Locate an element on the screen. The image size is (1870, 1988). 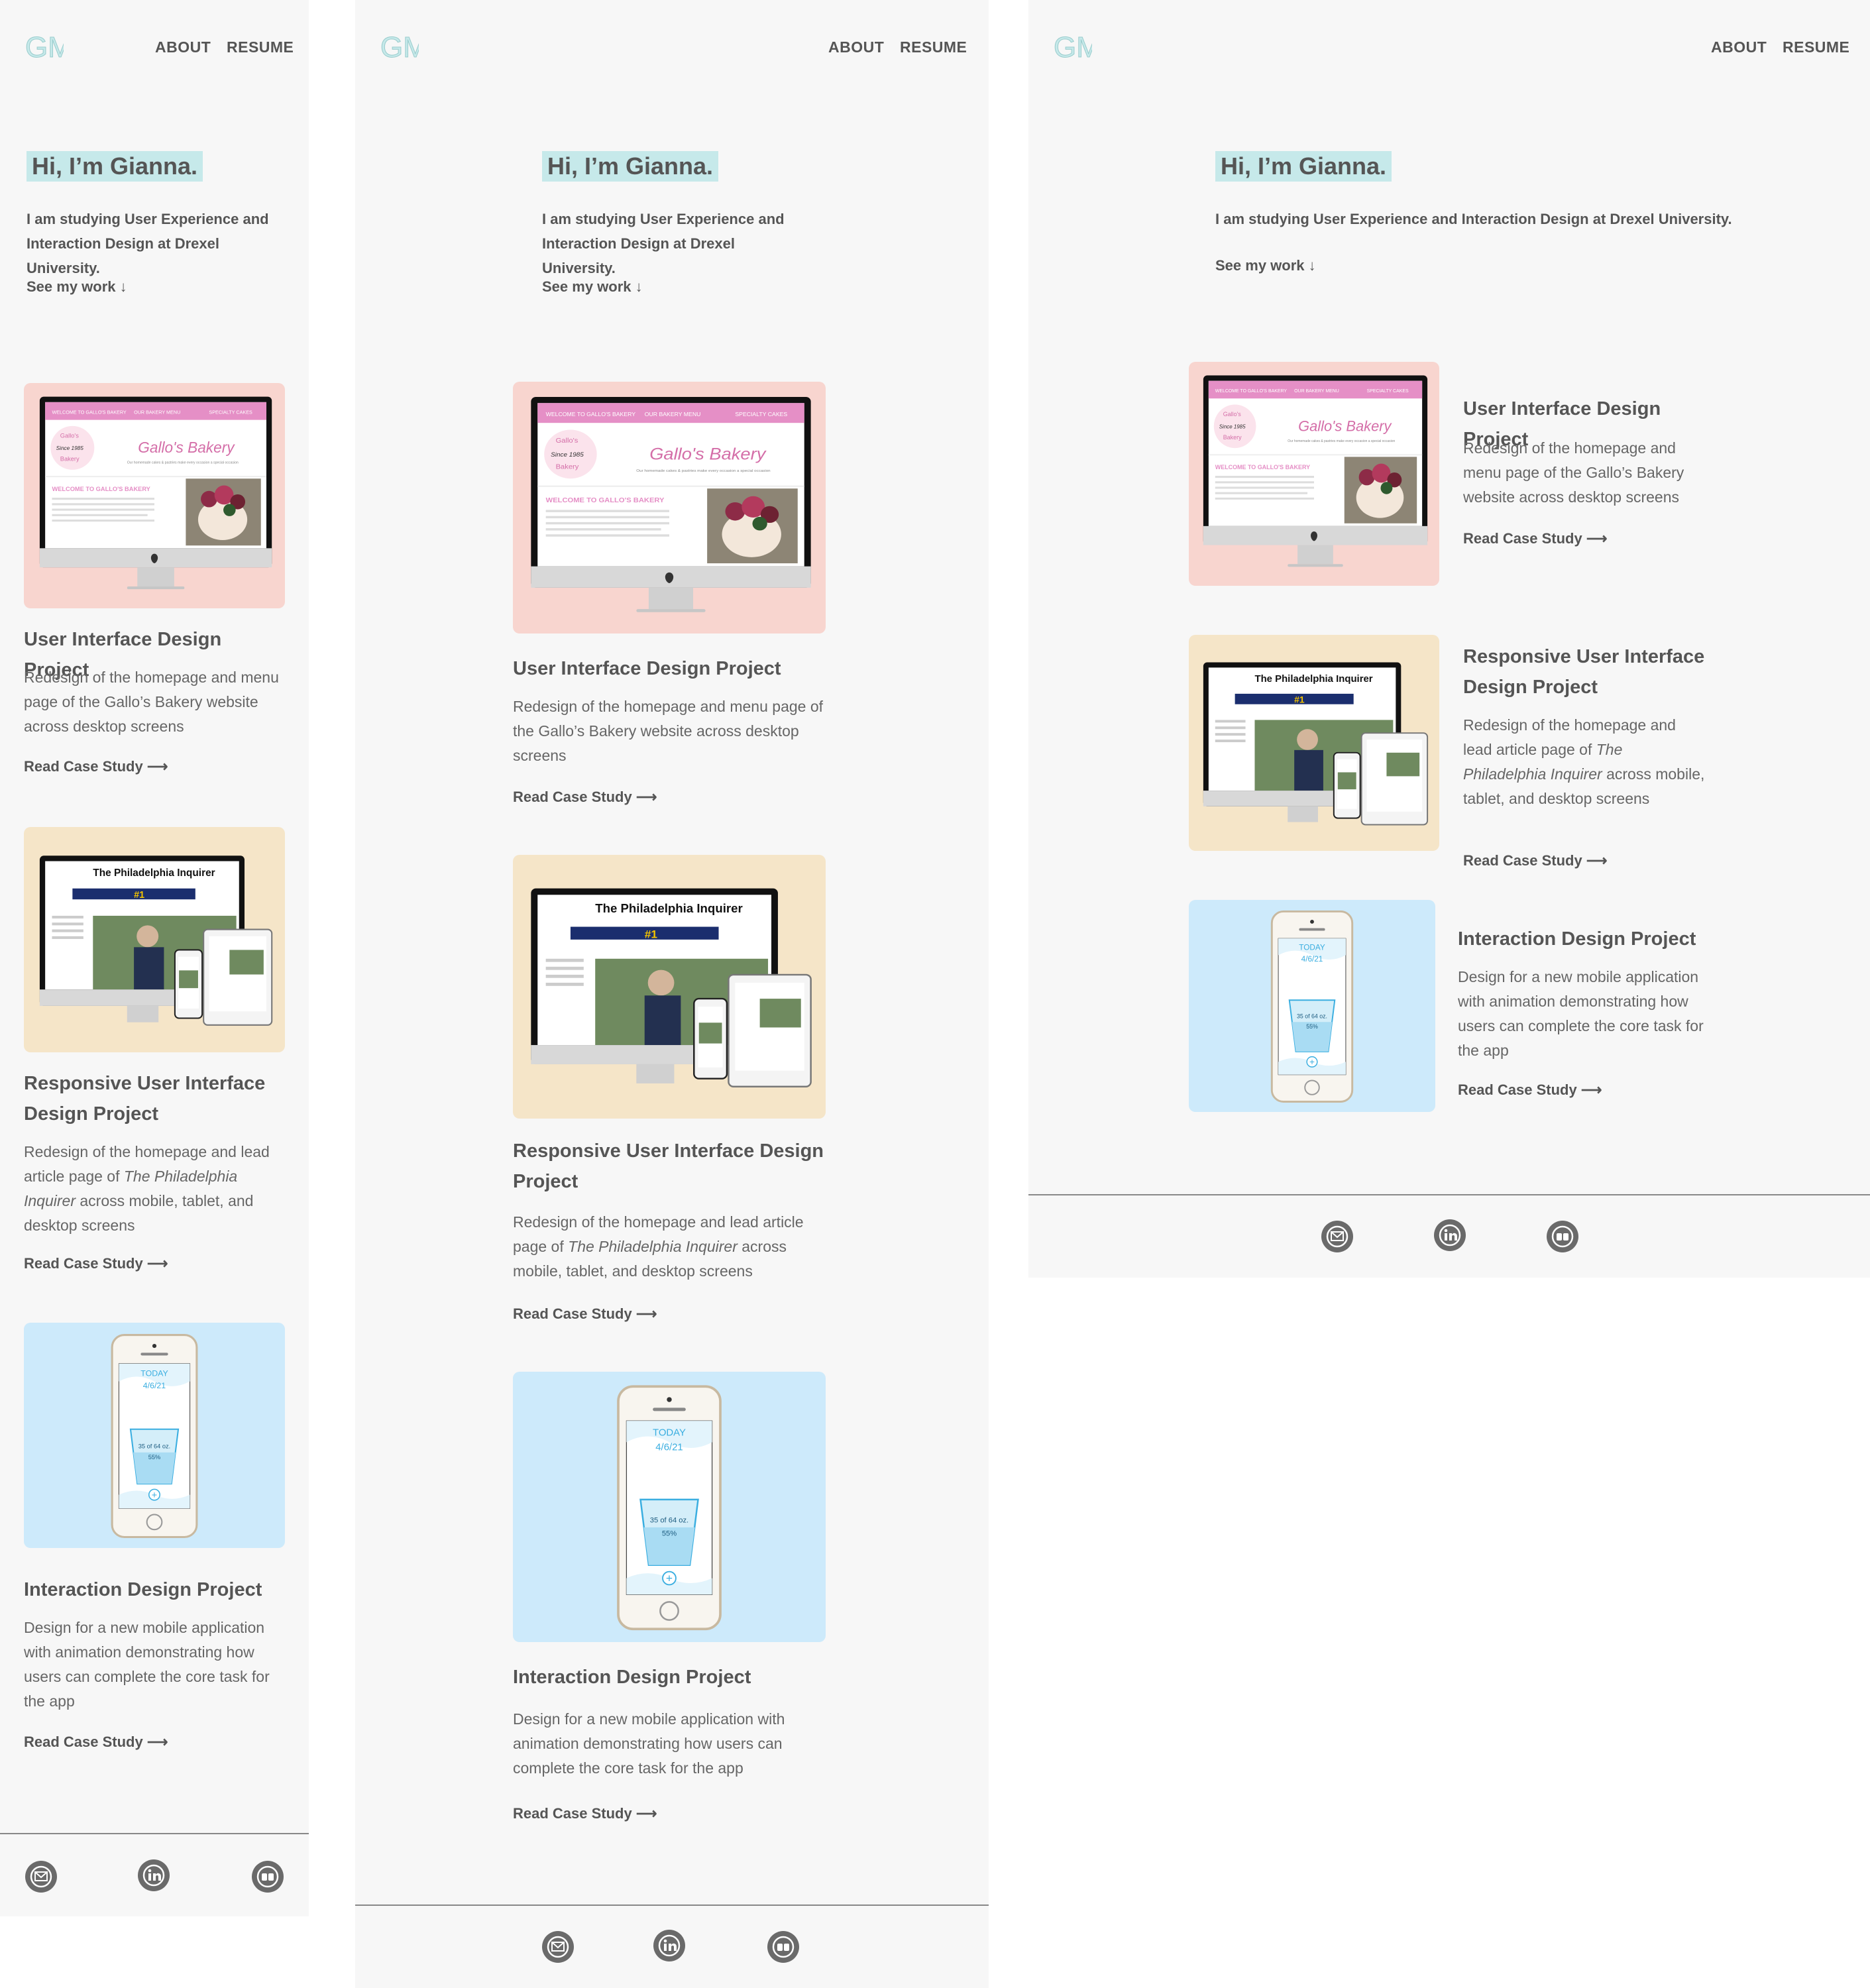
project-title-ui: User Interface Design Project is located at coordinates (647, 668).